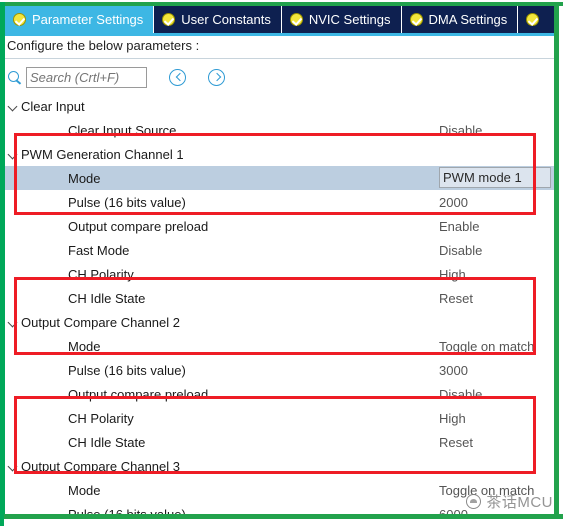  Describe the element at coordinates (279, 106) in the screenshot. I see `tree-row: Clear Input` at that location.